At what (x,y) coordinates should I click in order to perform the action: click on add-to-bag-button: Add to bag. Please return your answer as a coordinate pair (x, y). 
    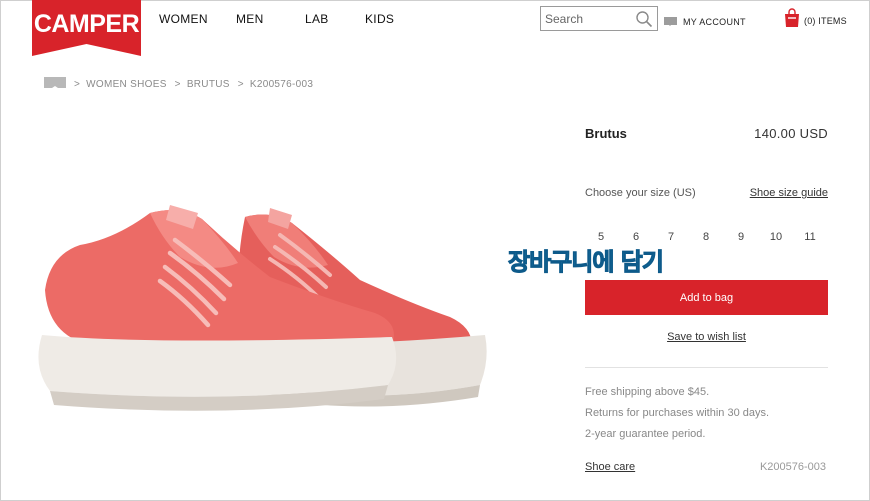
    Looking at the image, I should click on (706, 297).